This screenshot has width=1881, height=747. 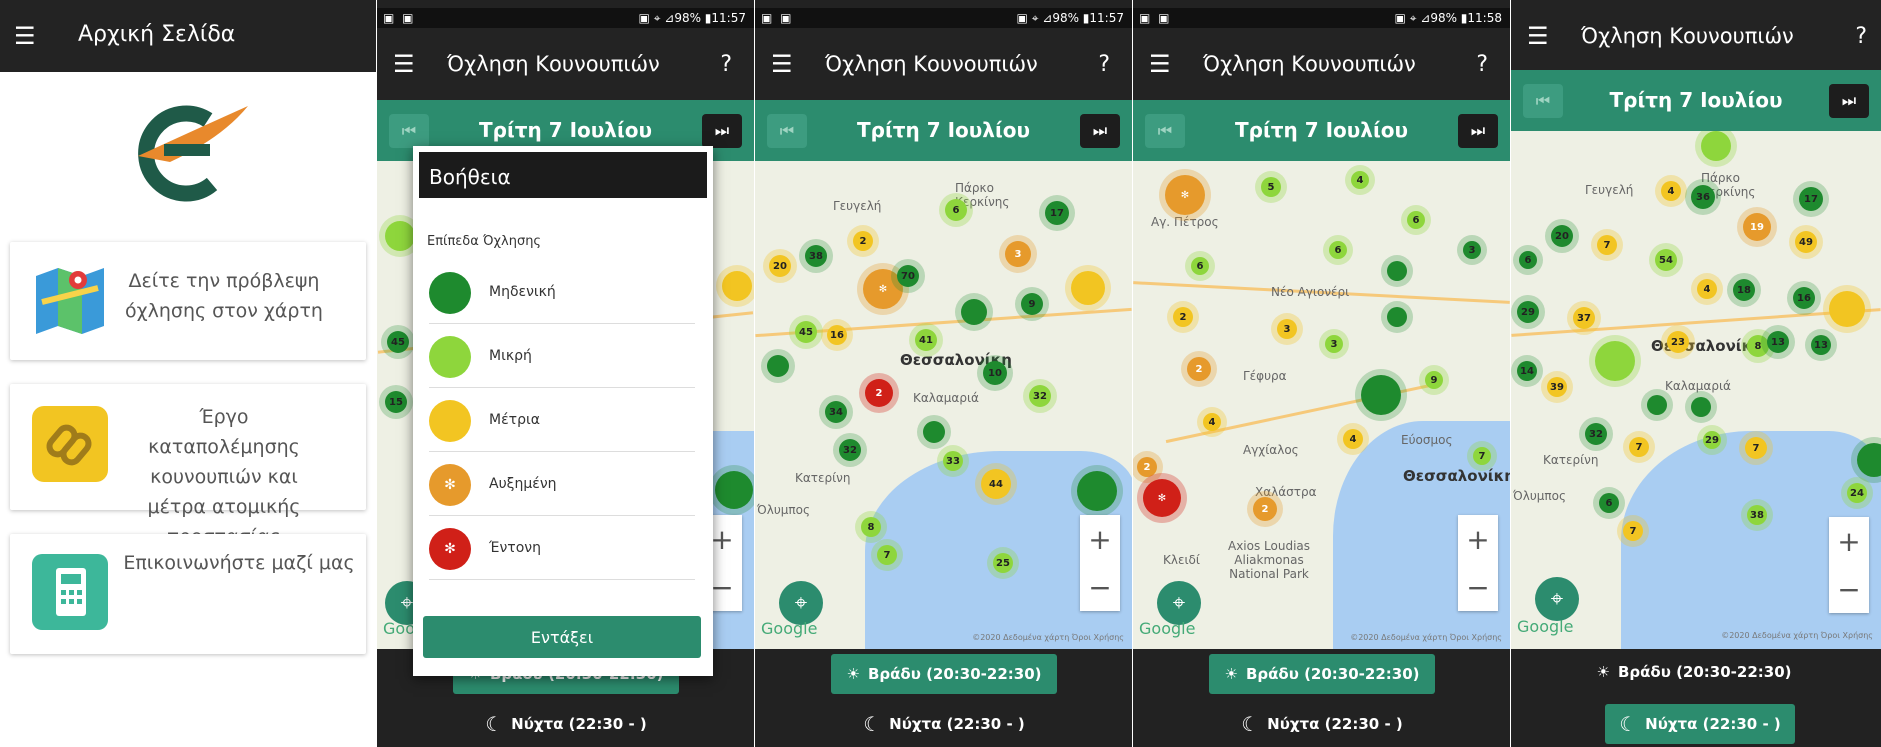 What do you see at coordinates (1185, 222) in the screenshot?
I see `map-label: Αγ. Πέτρος` at bounding box center [1185, 222].